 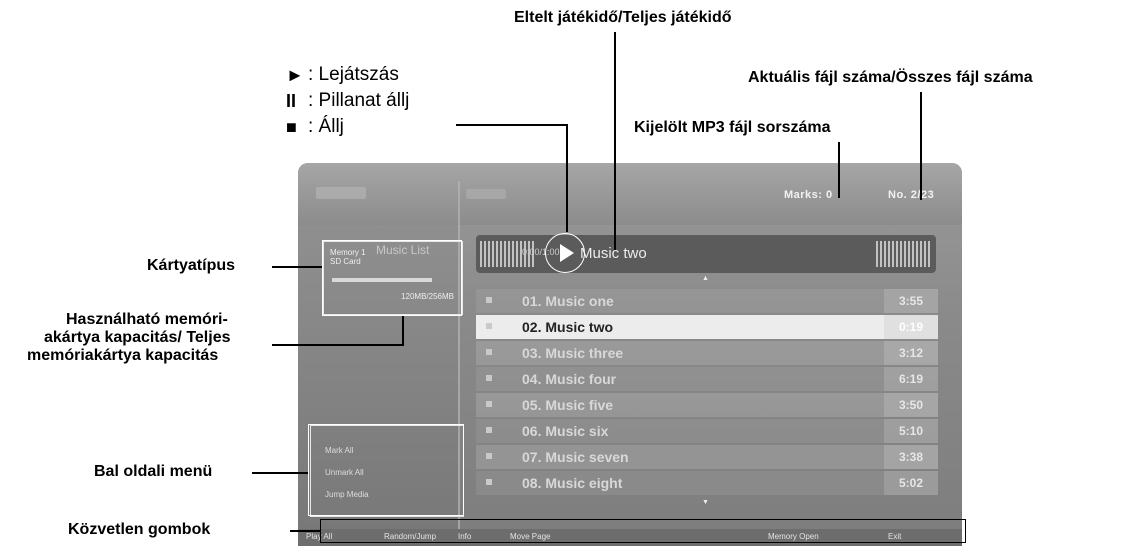 I want to click on selected-mp3-label: Kijelölt MP3 fájl sorszáma, so click(x=732, y=127).